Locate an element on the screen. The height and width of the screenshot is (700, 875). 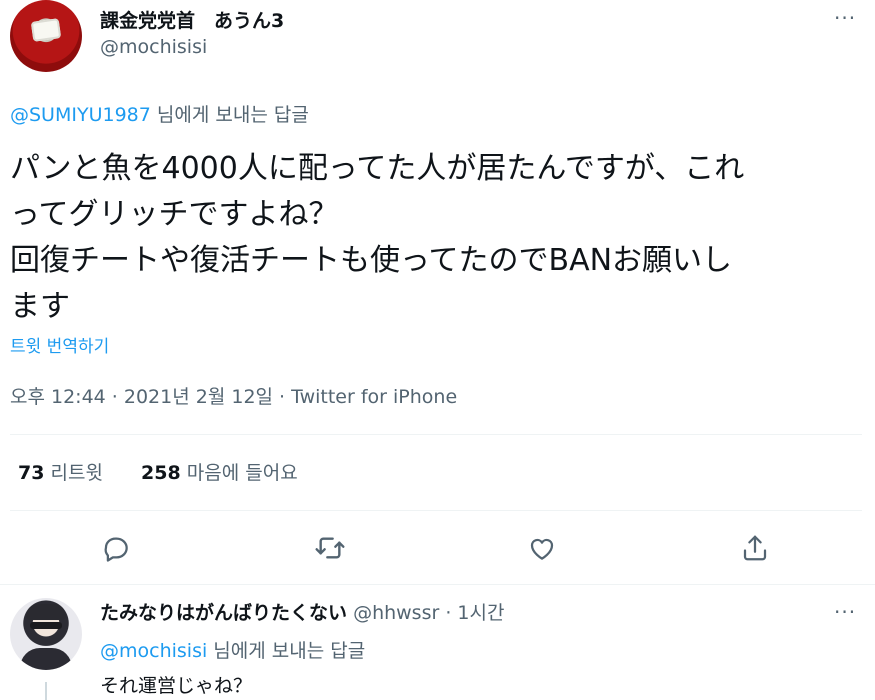
likes-label: 마음에 들어요 is located at coordinates (242, 473).